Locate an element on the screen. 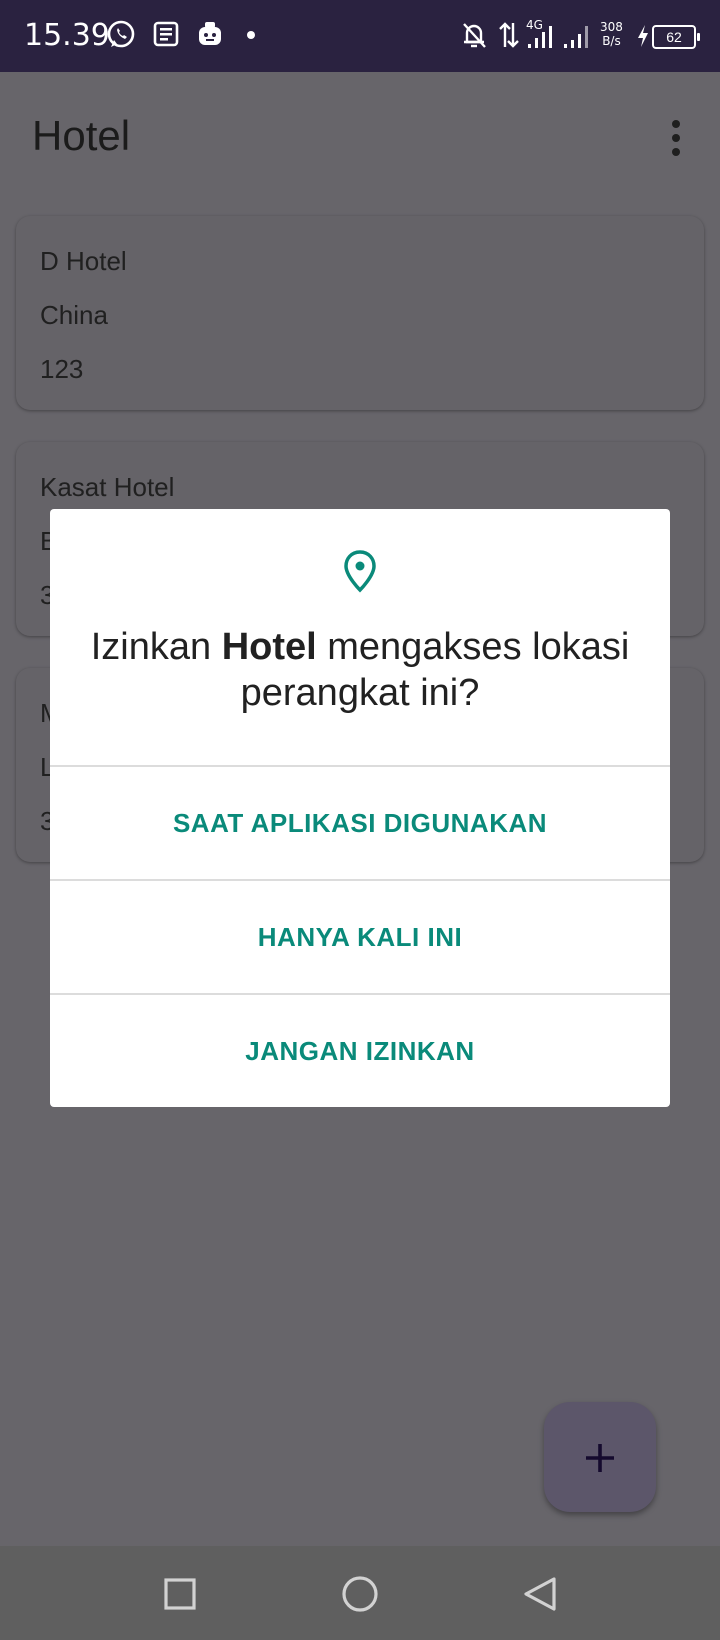 The height and width of the screenshot is (1640, 720). data-arrows-icon is located at coordinates (509, 35).